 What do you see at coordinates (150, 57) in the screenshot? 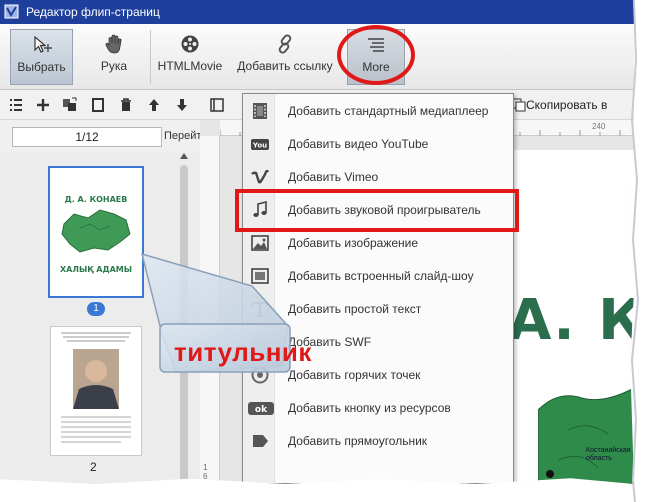
I see `ribbon-separator` at bounding box center [150, 57].